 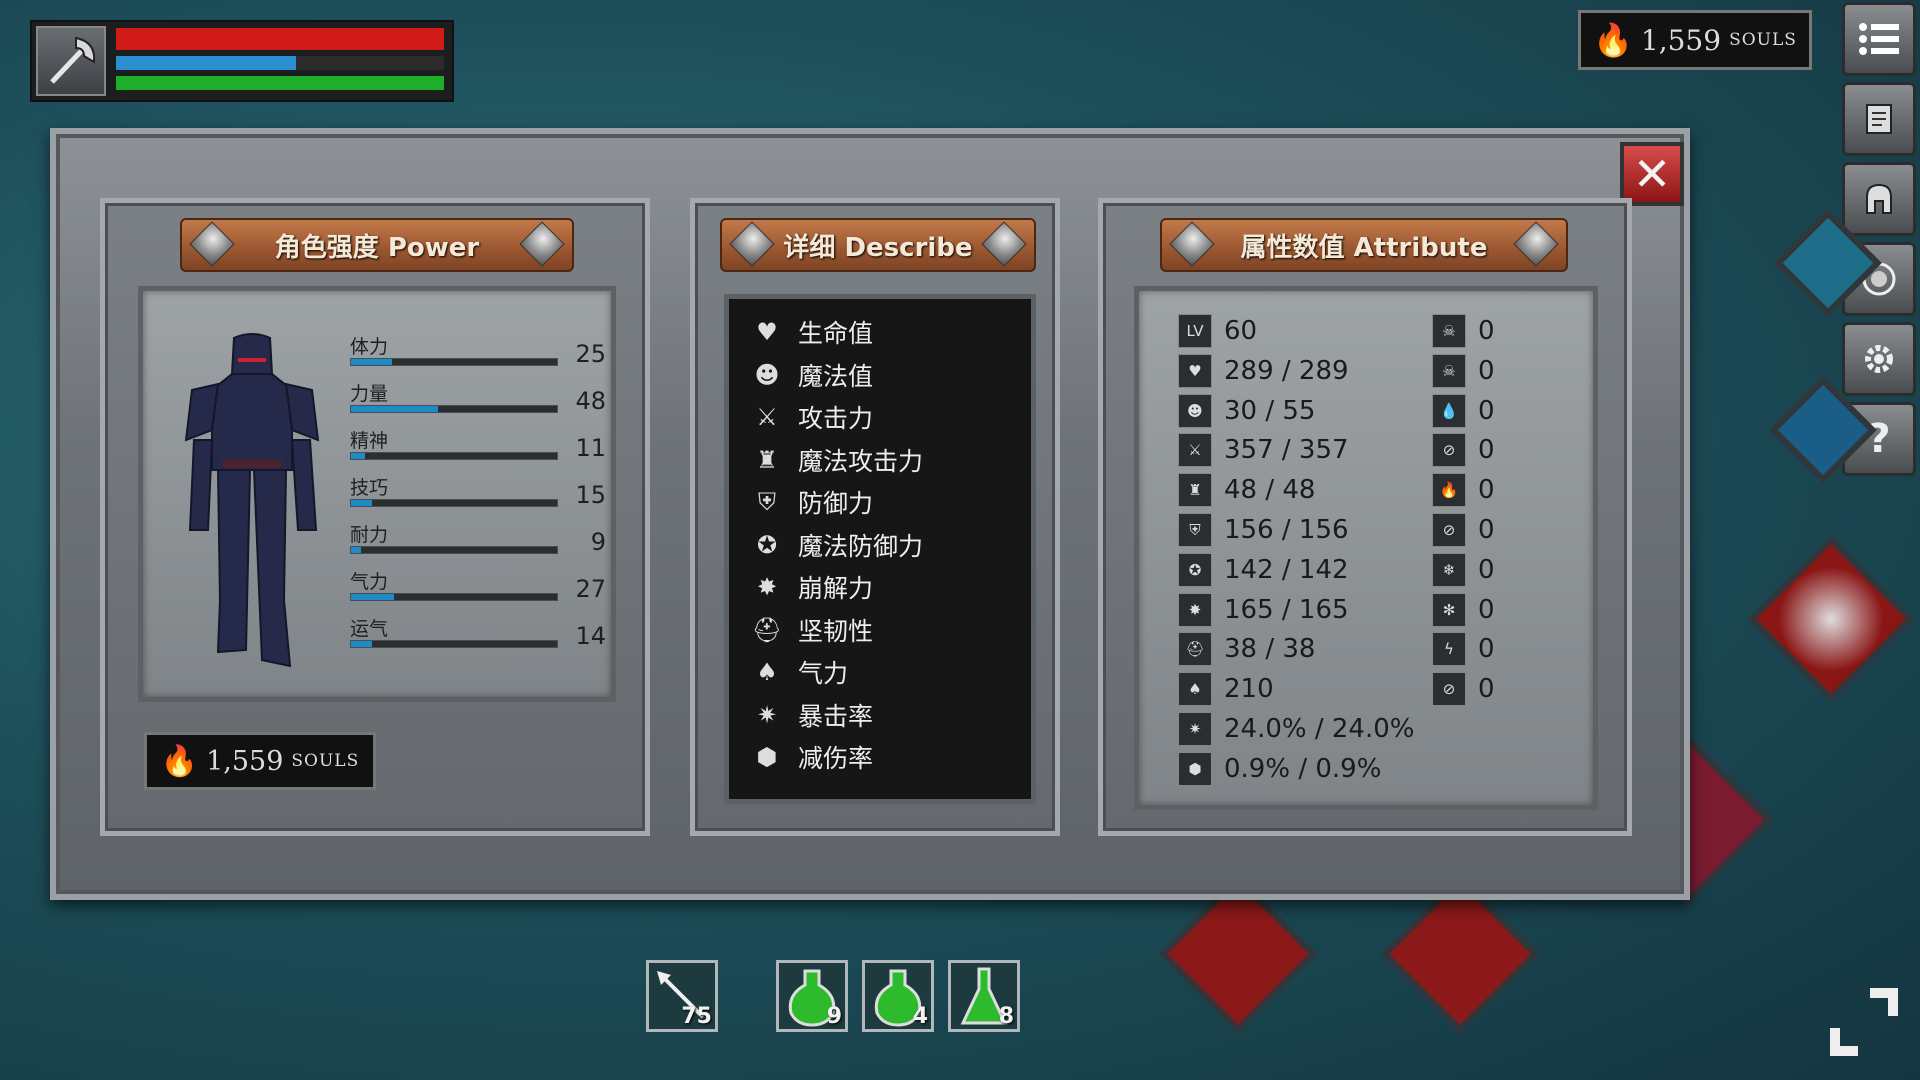 What do you see at coordinates (767, 757) in the screenshot?
I see `damage-reduction-icon: ⬢` at bounding box center [767, 757].